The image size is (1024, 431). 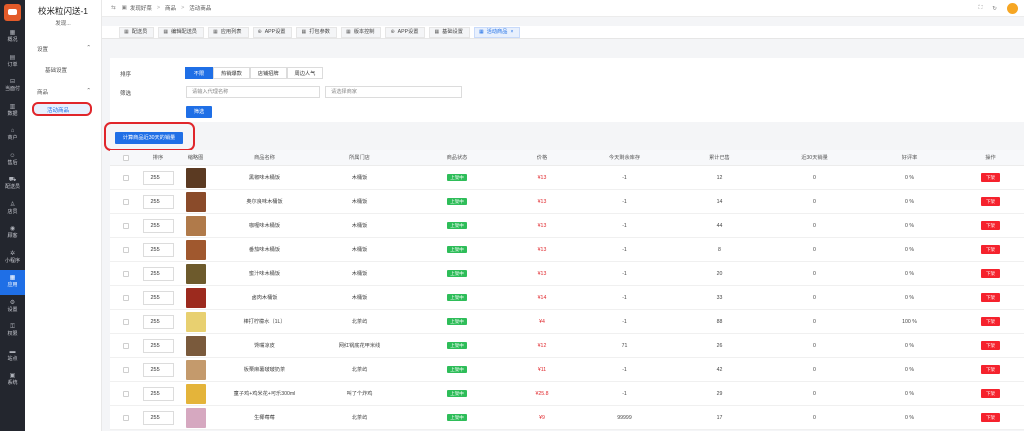 I want to click on tab-label: 基础设置, so click(x=452, y=31).